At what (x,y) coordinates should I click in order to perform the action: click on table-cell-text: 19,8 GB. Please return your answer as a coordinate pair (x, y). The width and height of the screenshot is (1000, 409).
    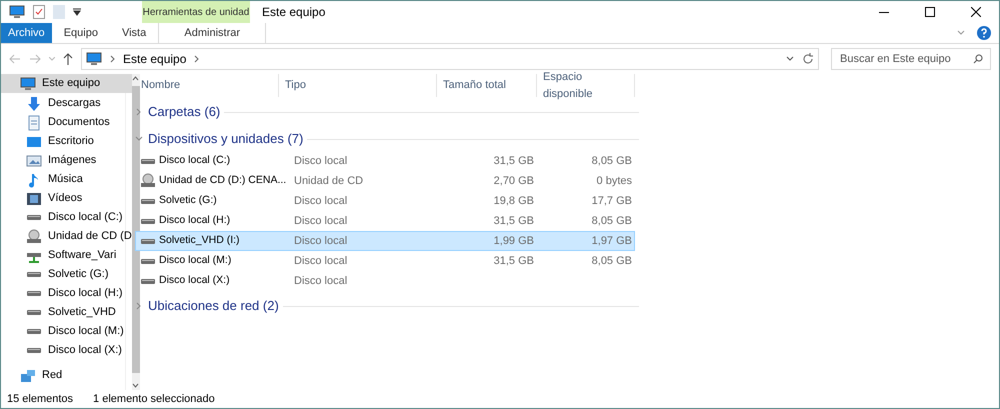
    Looking at the image, I should click on (514, 201).